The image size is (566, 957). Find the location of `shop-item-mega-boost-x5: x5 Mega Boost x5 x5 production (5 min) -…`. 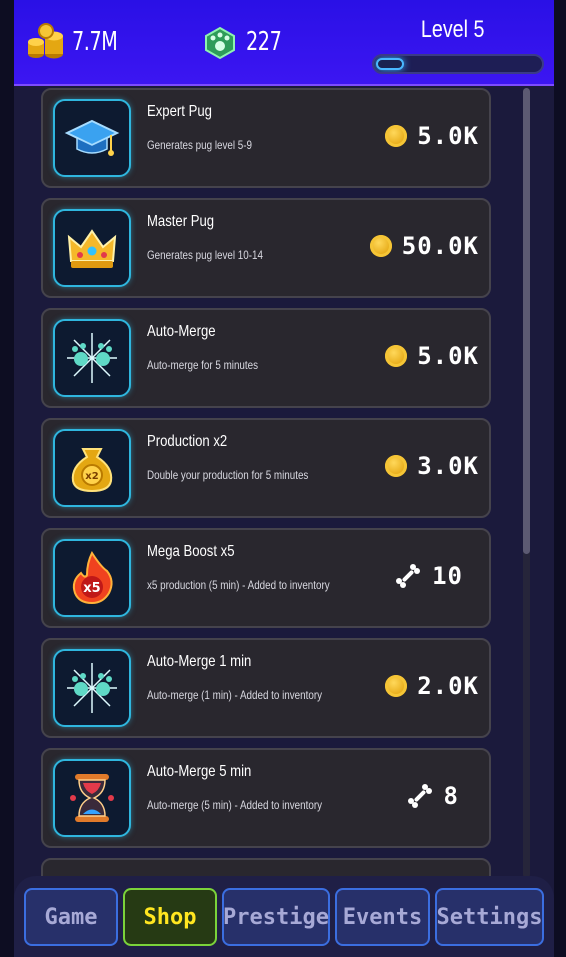

shop-item-mega-boost-x5: x5 Mega Boost x5 x5 production (5 min) -… is located at coordinates (266, 578).